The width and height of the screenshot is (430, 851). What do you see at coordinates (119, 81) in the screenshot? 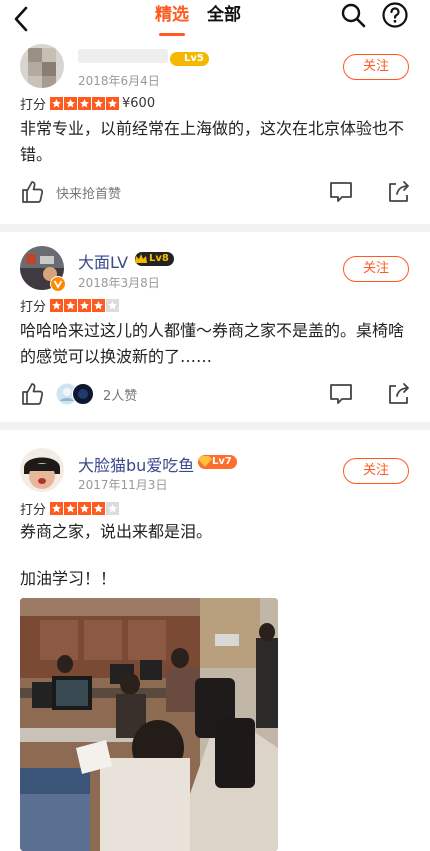
I see `review-date: 2018年6月4日` at bounding box center [119, 81].